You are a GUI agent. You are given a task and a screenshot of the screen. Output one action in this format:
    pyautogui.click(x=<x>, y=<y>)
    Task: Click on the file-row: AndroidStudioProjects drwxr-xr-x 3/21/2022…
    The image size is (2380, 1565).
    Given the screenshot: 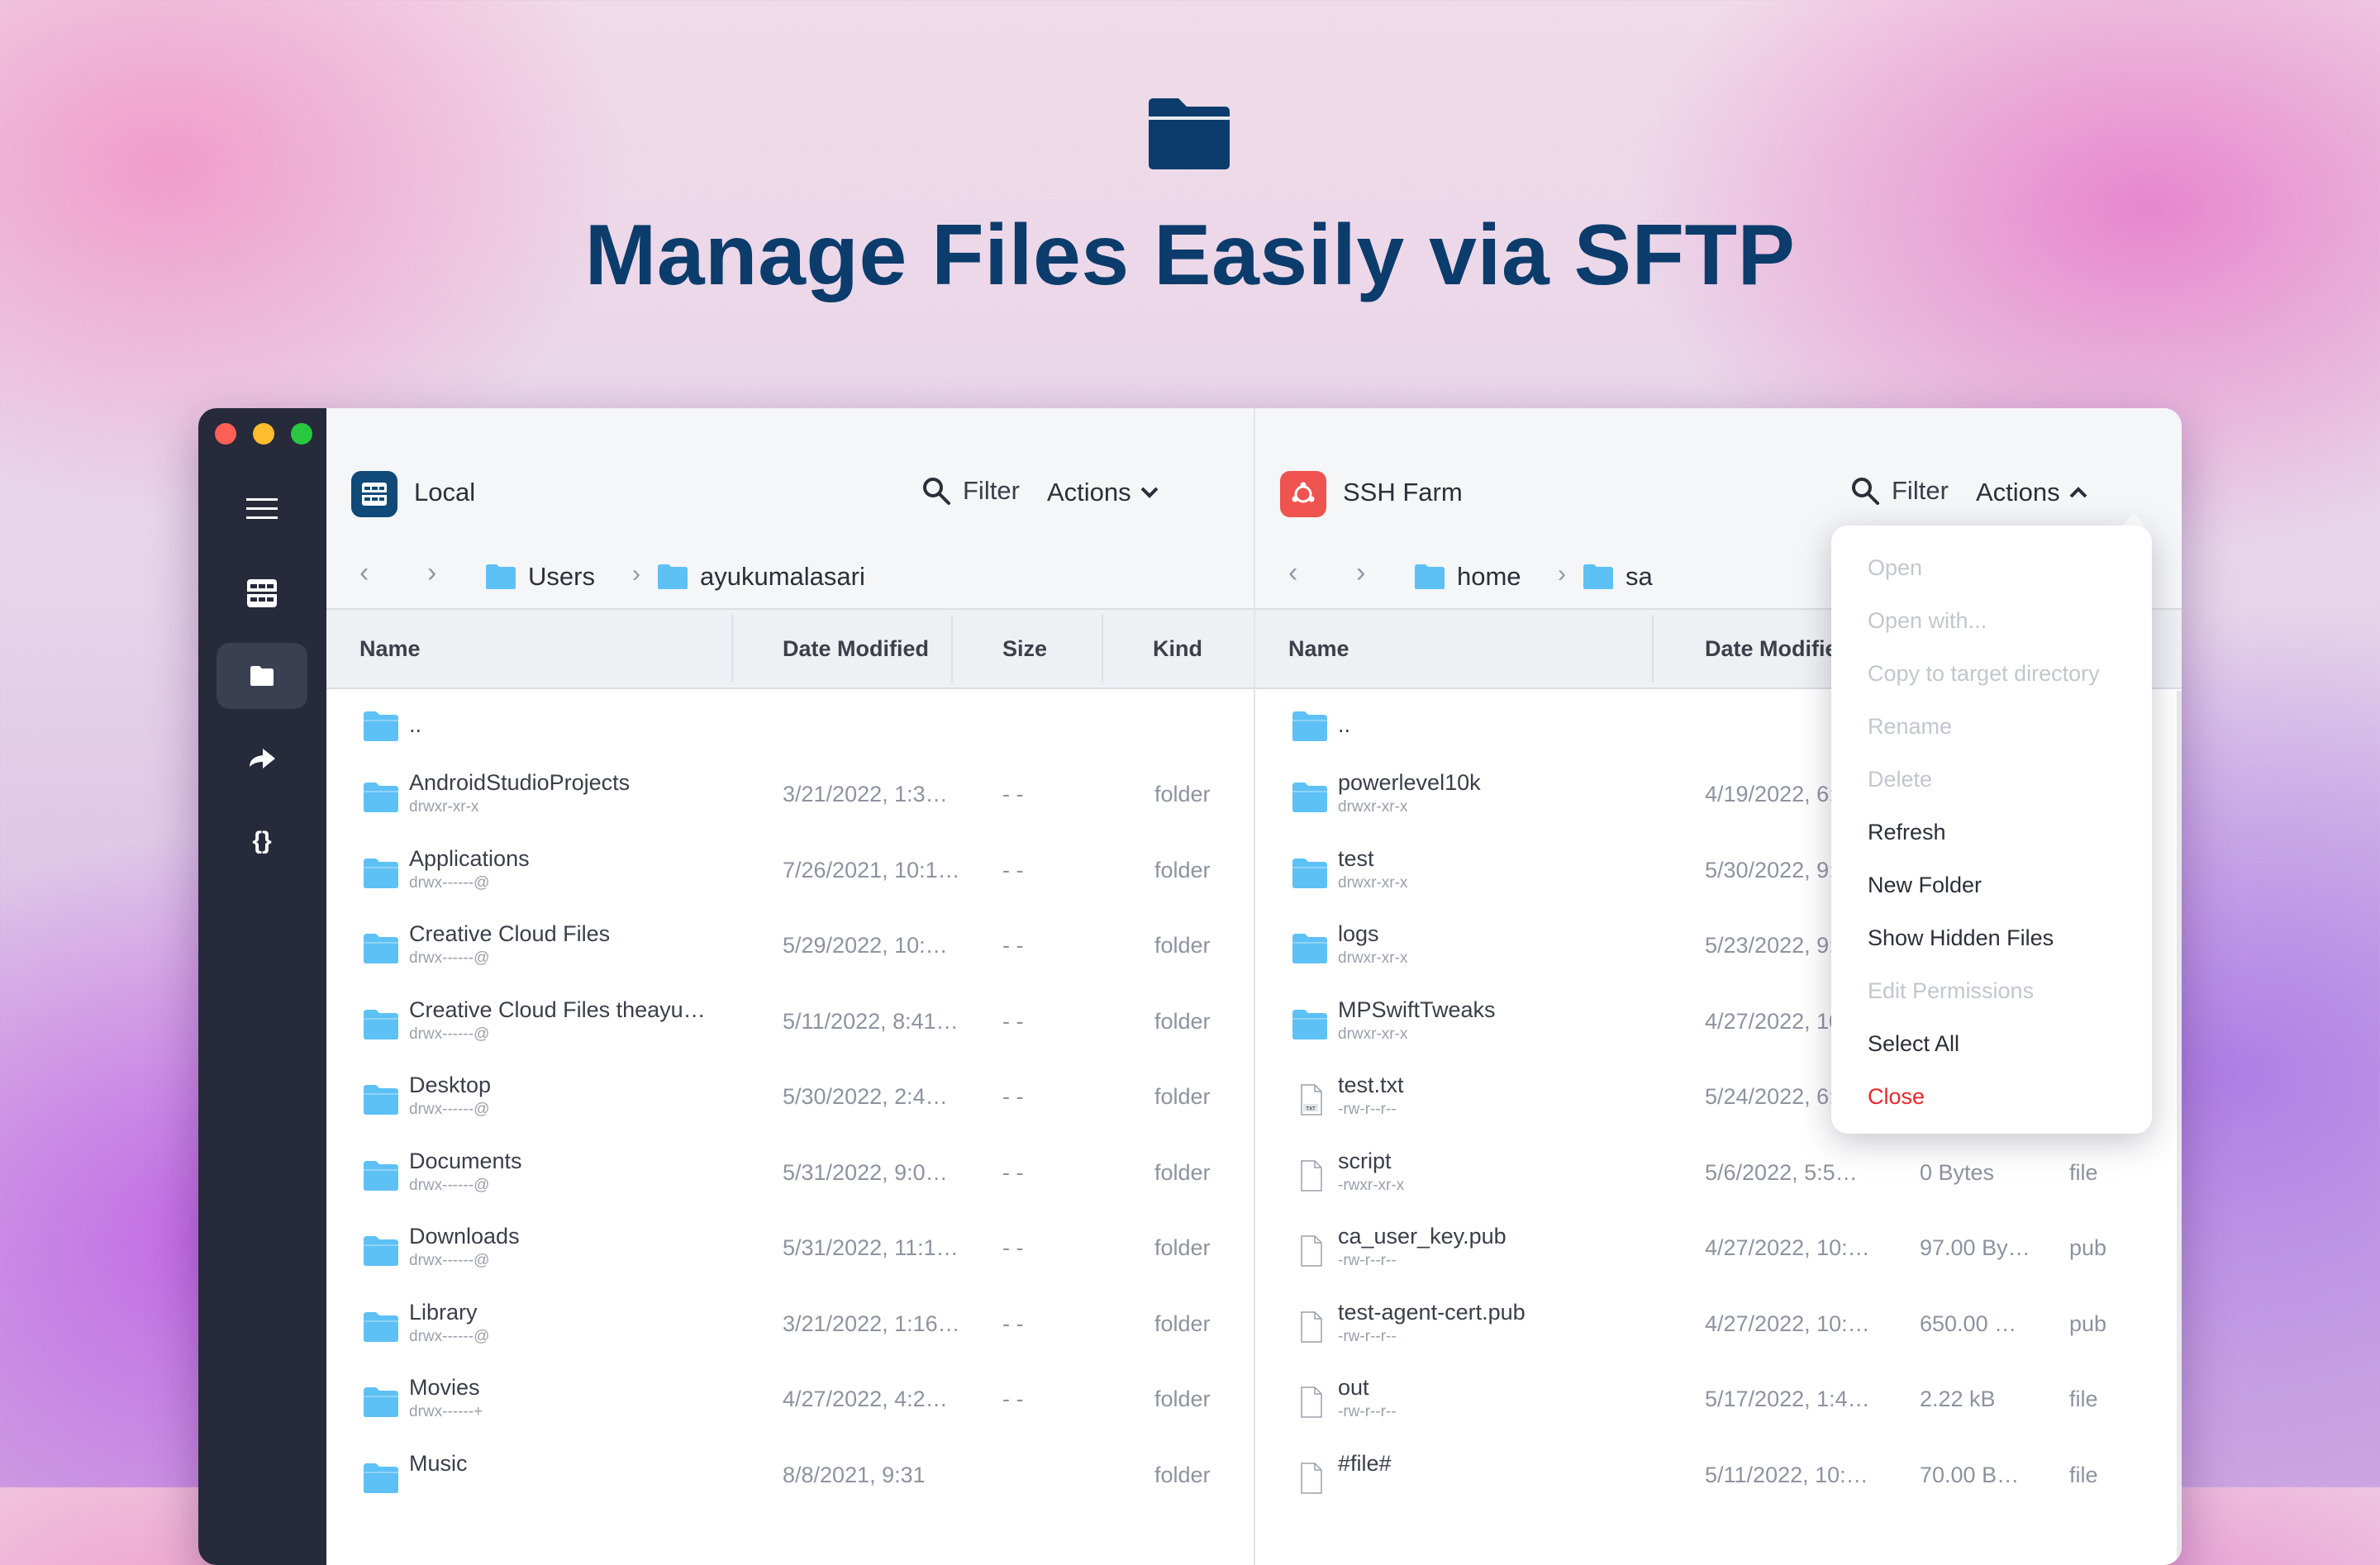 What is the action you would take?
    pyautogui.click(x=790, y=803)
    